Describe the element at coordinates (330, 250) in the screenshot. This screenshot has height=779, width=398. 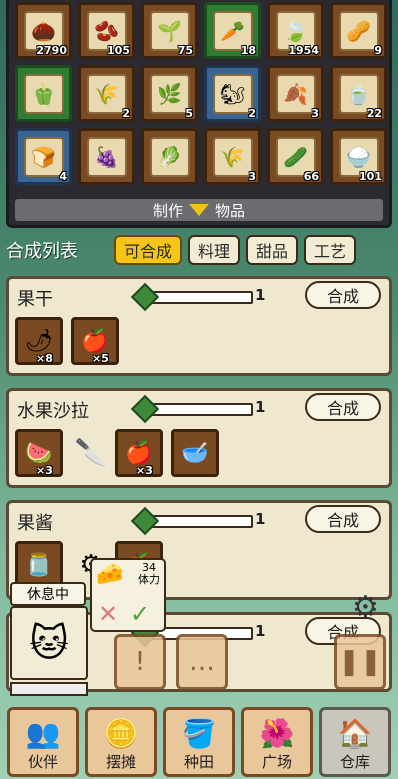
I see `tab-craft: 工艺` at that location.